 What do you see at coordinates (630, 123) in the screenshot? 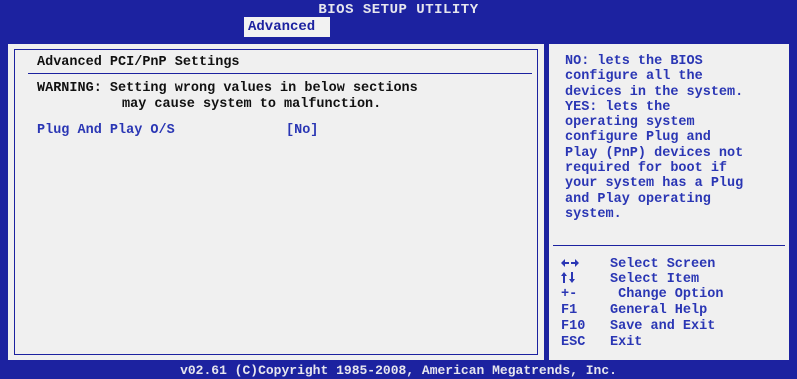
I see `help-line: operating system` at bounding box center [630, 123].